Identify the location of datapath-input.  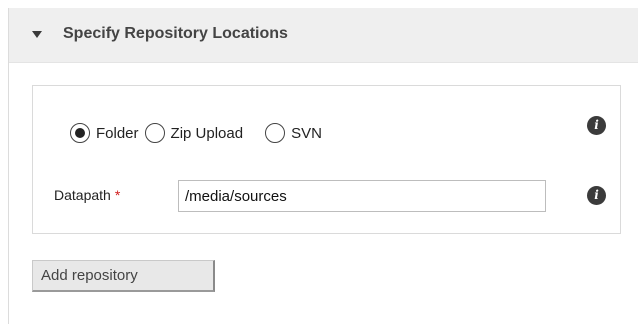
(362, 196).